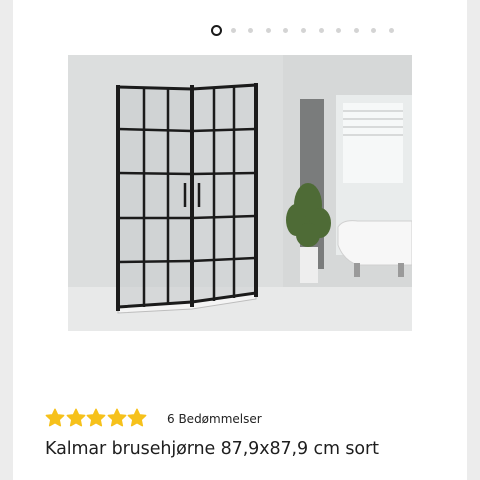  I want to click on rating-count: 6 Bedømmelser, so click(214, 419).